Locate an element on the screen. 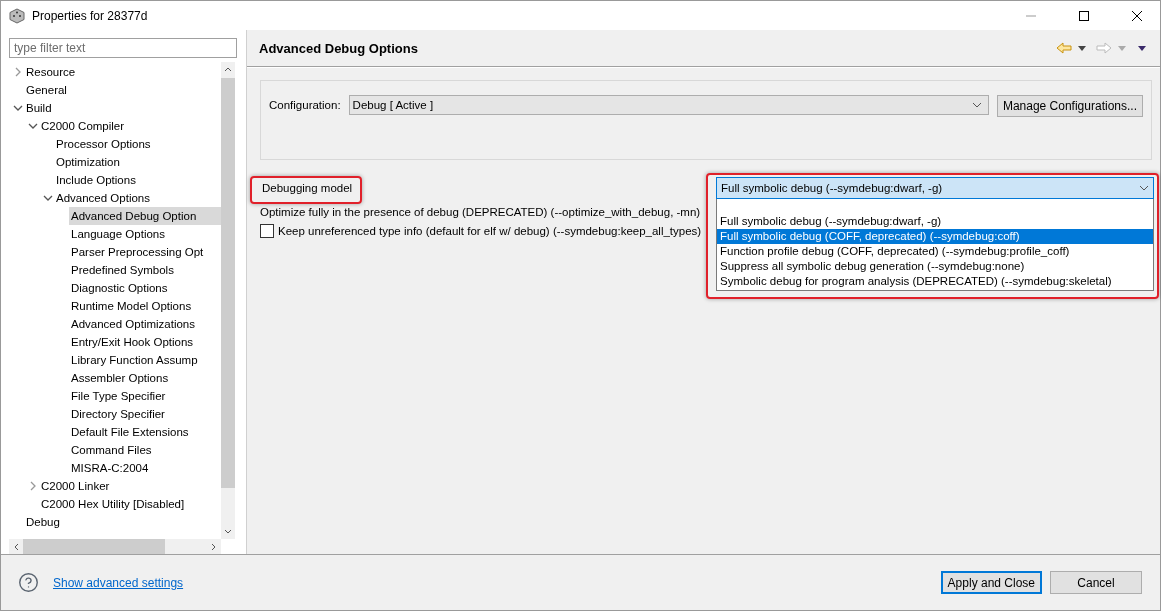 The image size is (1161, 611). show-advanced-settings-link: Show advanced settings is located at coordinates (490, 582).